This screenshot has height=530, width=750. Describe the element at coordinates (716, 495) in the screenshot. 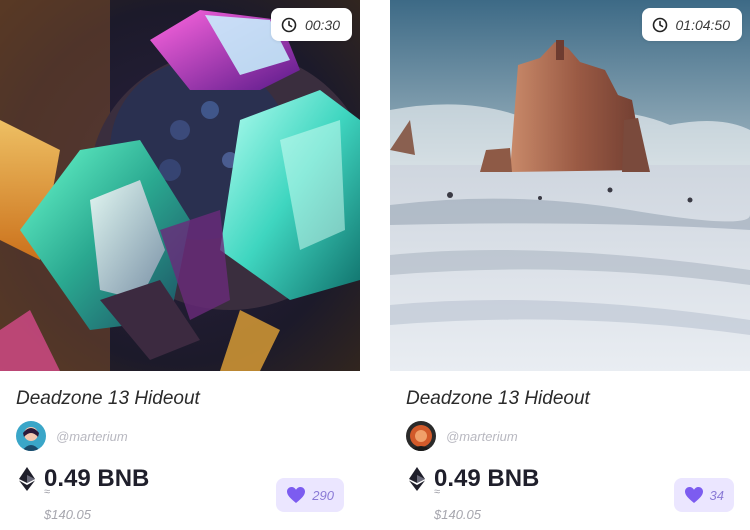

I see `like-count: 34` at that location.